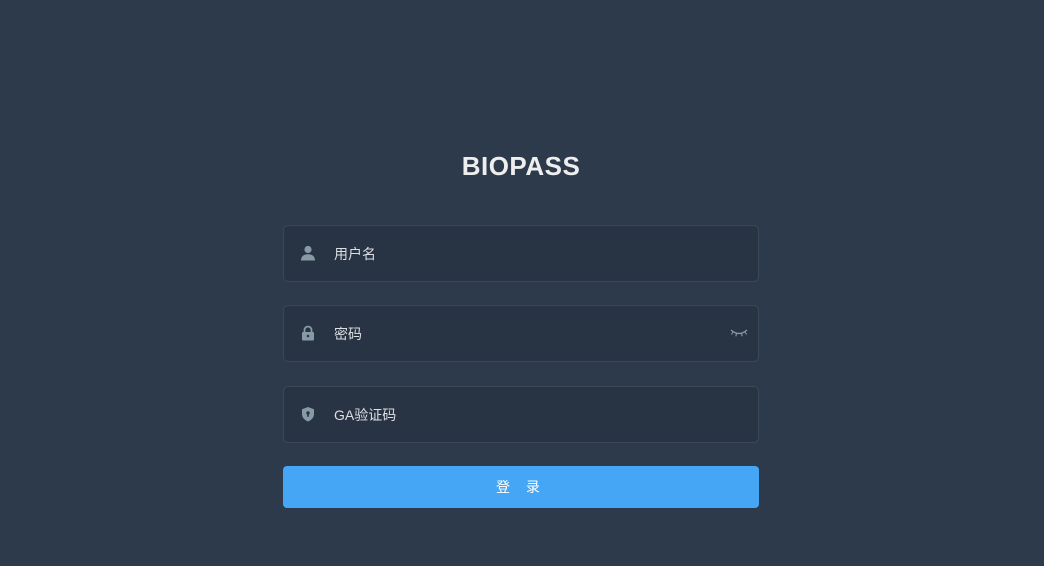 This screenshot has width=1044, height=566. What do you see at coordinates (308, 333) in the screenshot?
I see `lock-icon` at bounding box center [308, 333].